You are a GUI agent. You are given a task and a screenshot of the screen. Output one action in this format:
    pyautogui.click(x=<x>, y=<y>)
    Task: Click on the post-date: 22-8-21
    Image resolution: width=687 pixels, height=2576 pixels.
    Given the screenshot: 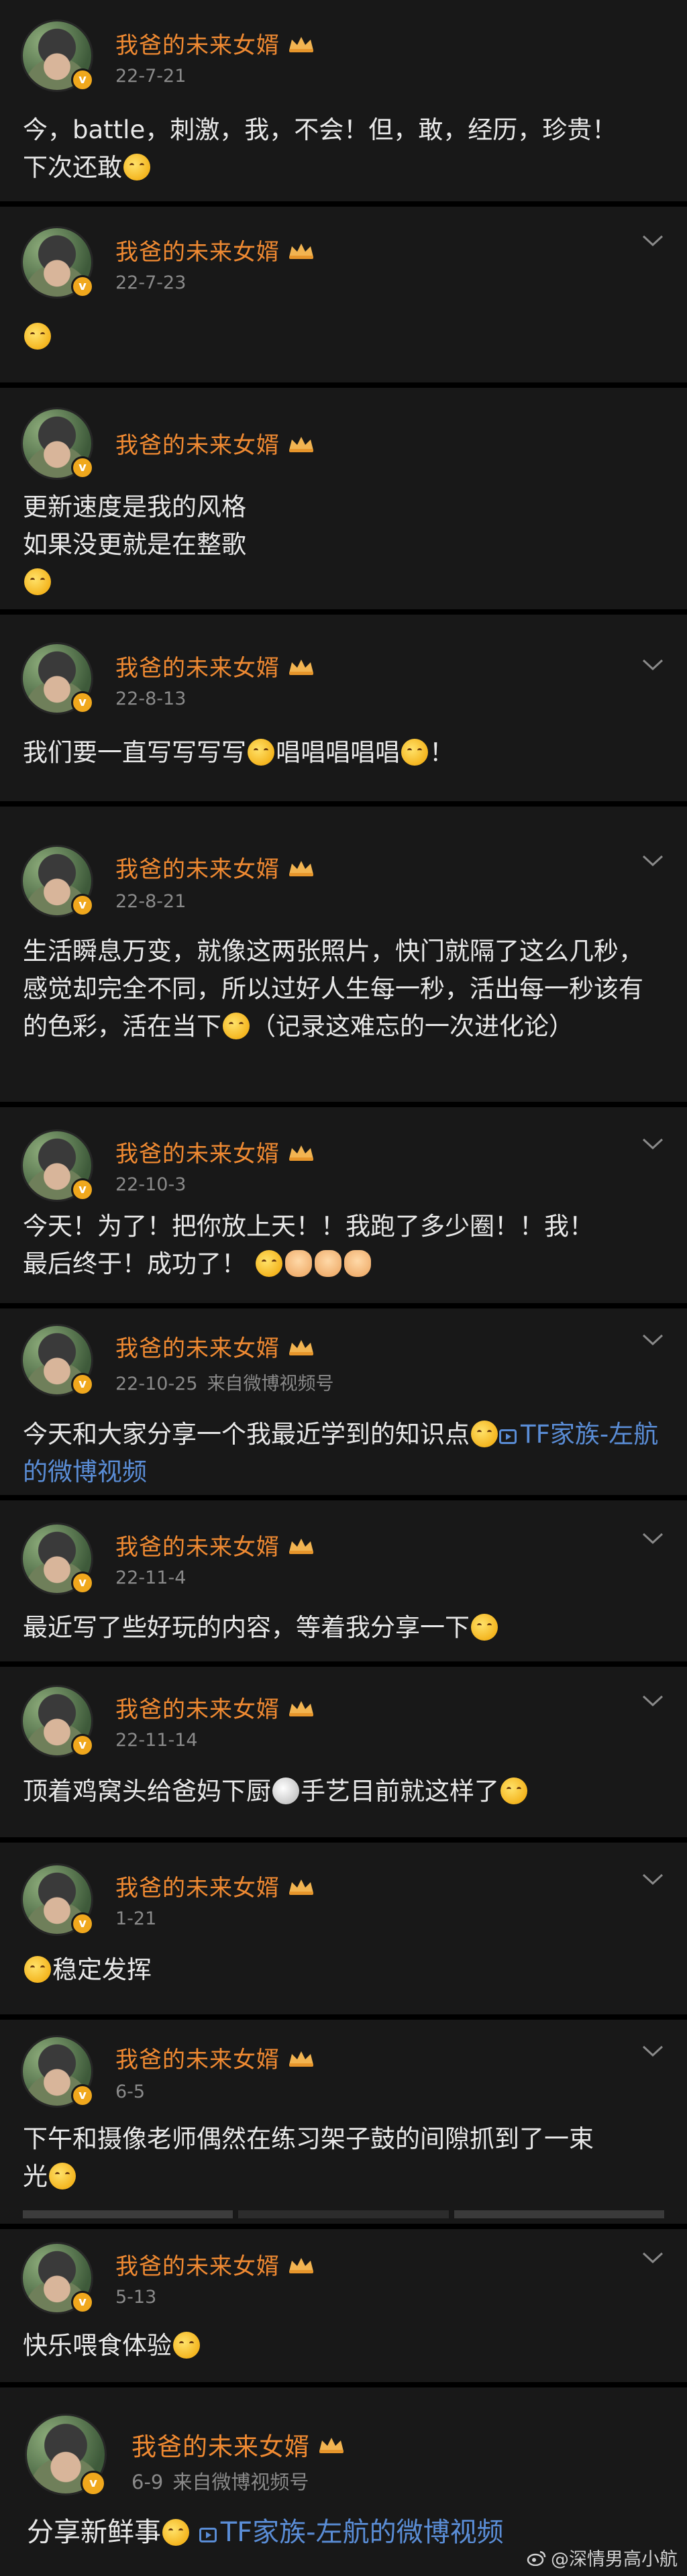 What is the action you would take?
    pyautogui.click(x=151, y=901)
    